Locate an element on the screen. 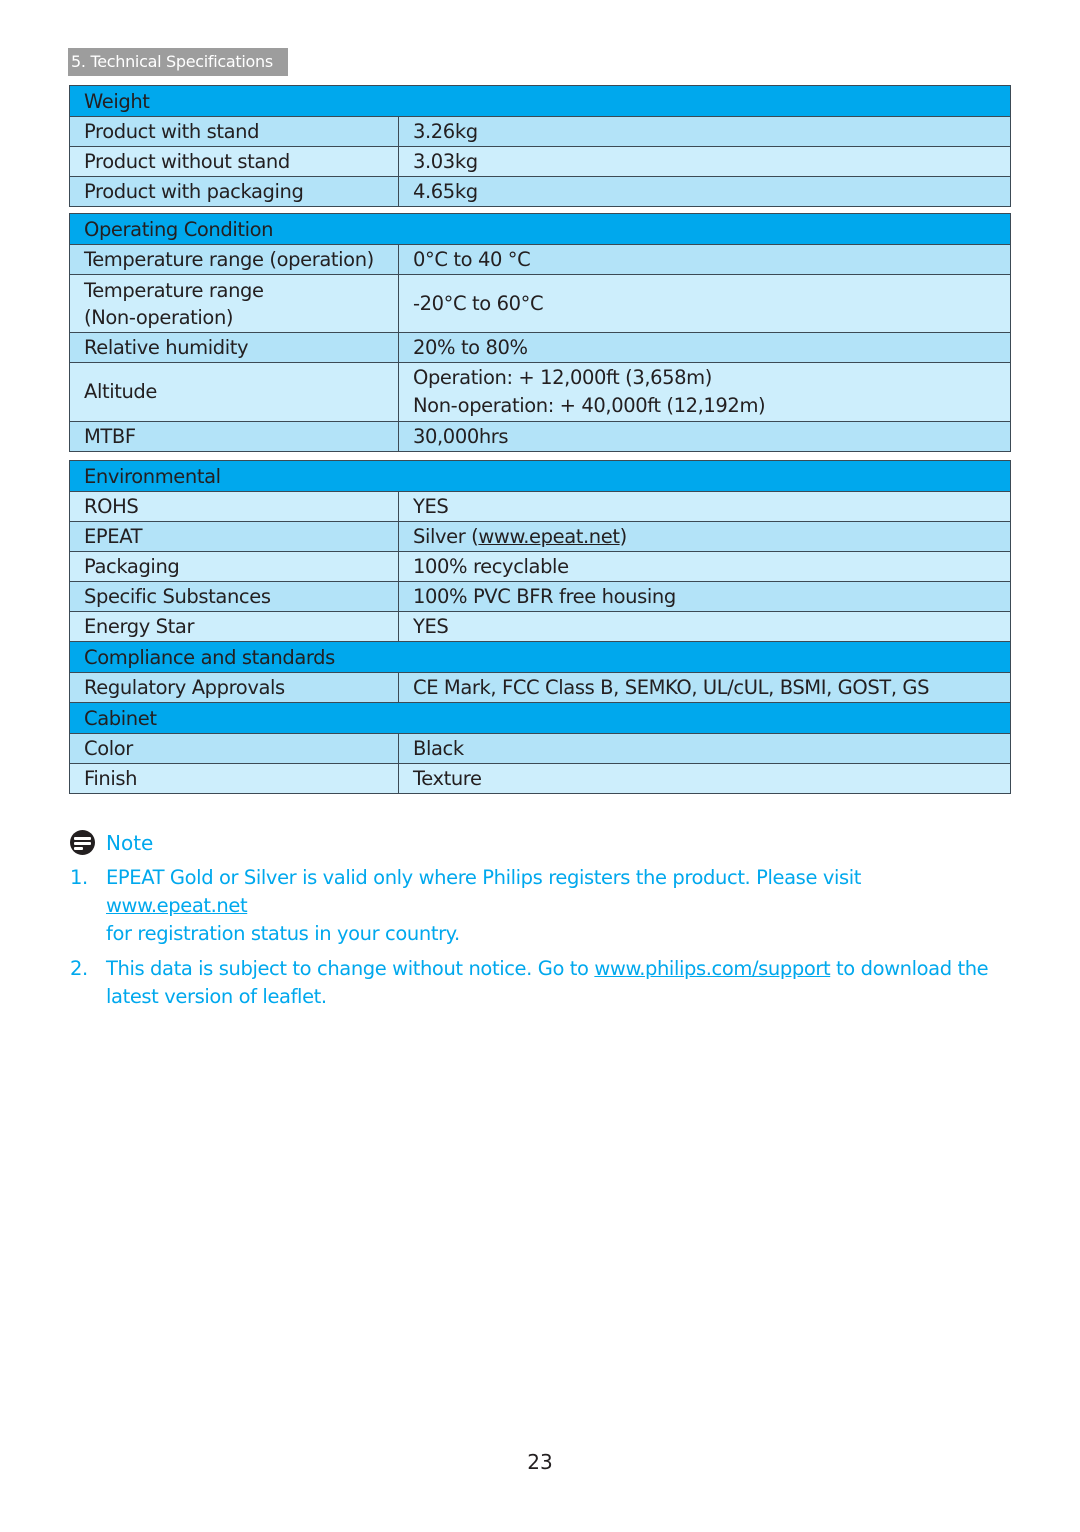  table-row: Packaging 100% recyclable is located at coordinates (540, 566).